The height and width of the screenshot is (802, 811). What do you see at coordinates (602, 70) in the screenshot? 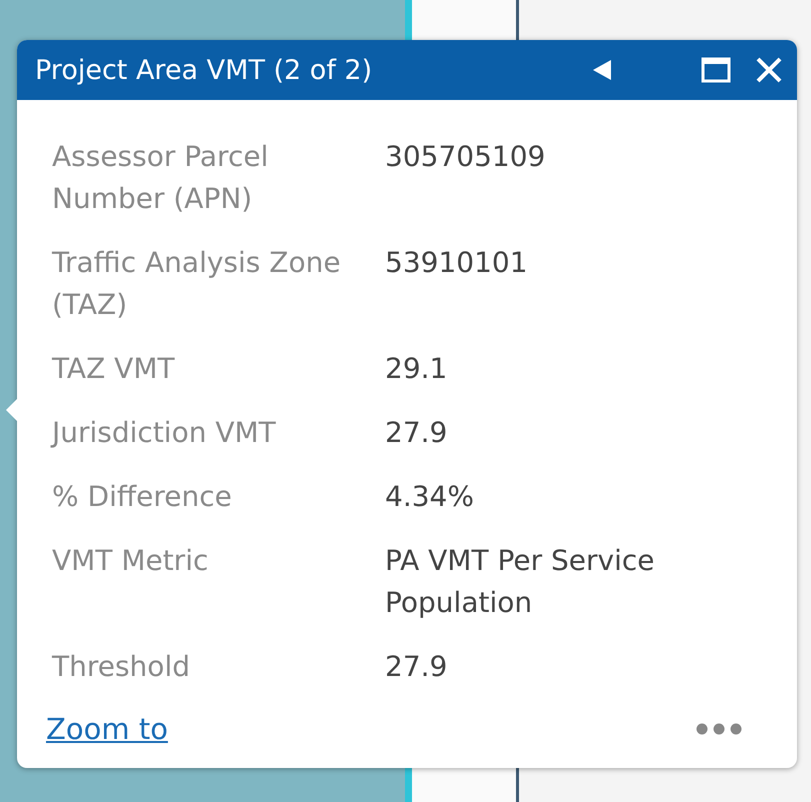
I see `previous-button` at bounding box center [602, 70].